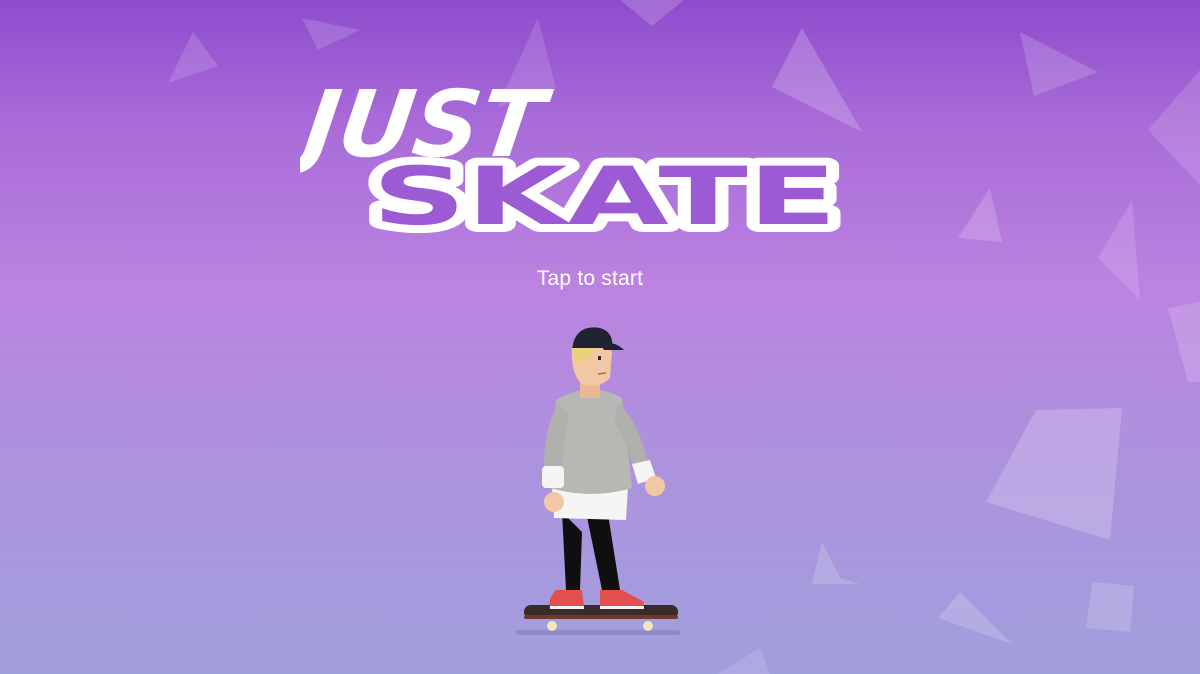 This screenshot has height=674, width=1200. Describe the element at coordinates (572, 551) in the screenshot. I see `pants-left-leg` at that location.